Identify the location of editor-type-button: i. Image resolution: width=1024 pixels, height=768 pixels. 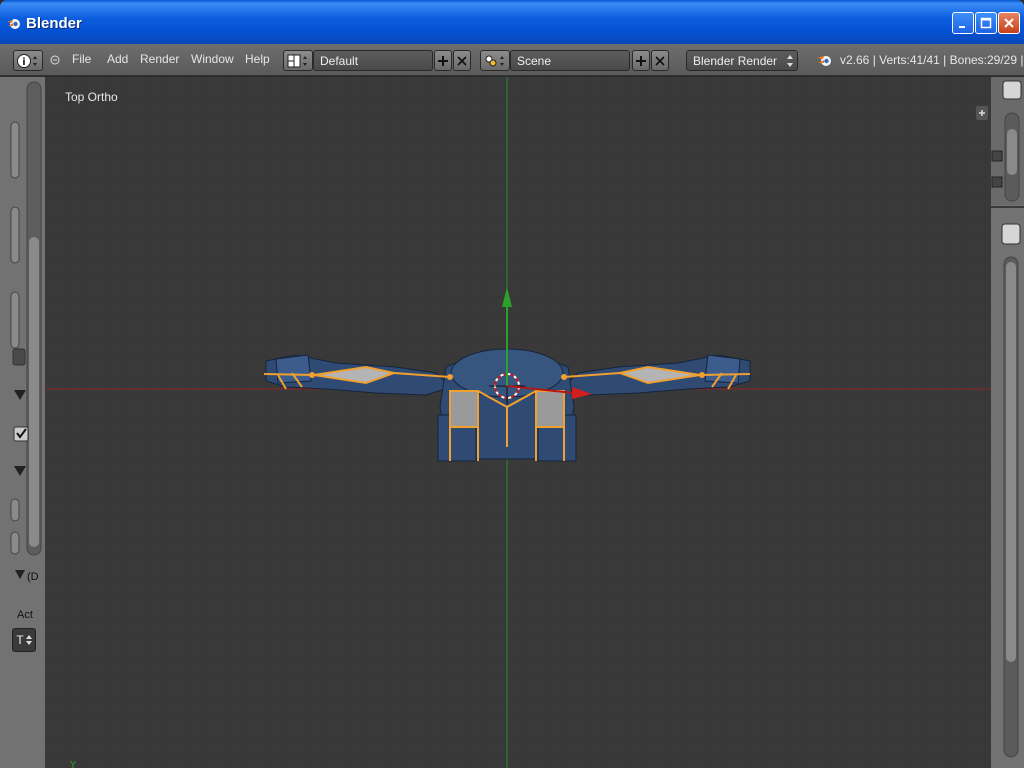
(28, 60).